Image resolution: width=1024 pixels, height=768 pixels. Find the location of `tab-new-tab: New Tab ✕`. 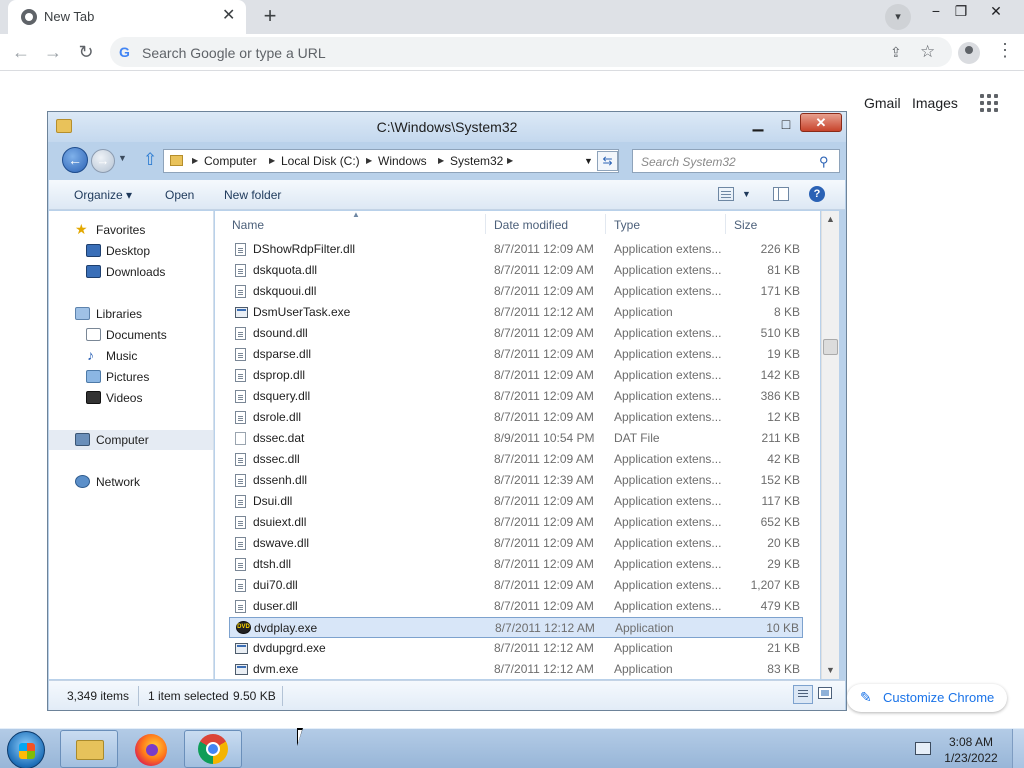

tab-new-tab: New Tab ✕ is located at coordinates (127, 17).